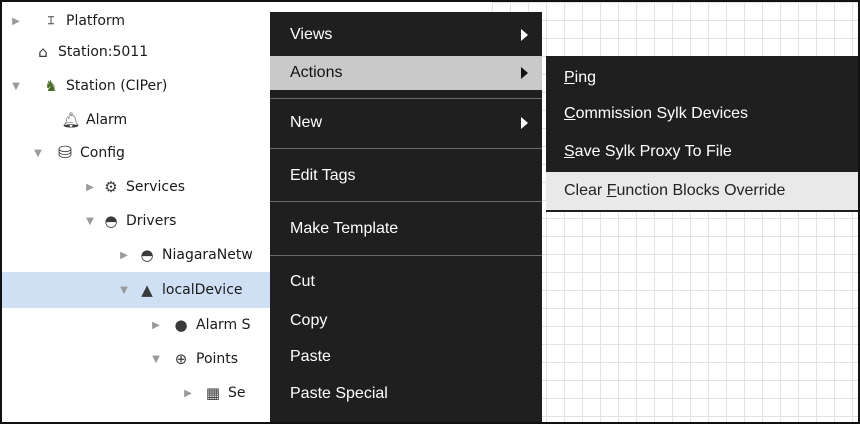 Image resolution: width=860 pixels, height=424 pixels. I want to click on tree-item-localdevice: ▼ ▲ localDevice, so click(142, 290).